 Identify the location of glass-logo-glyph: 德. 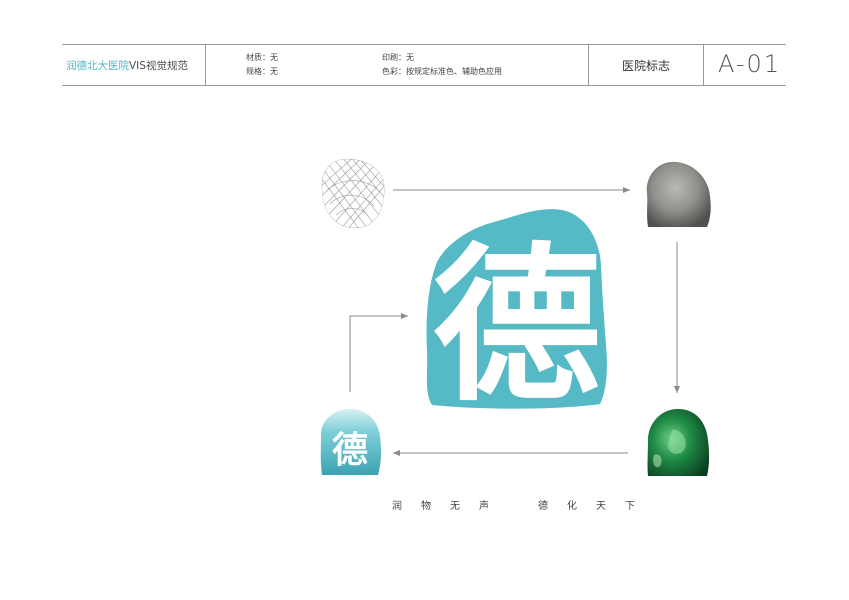
(350, 450).